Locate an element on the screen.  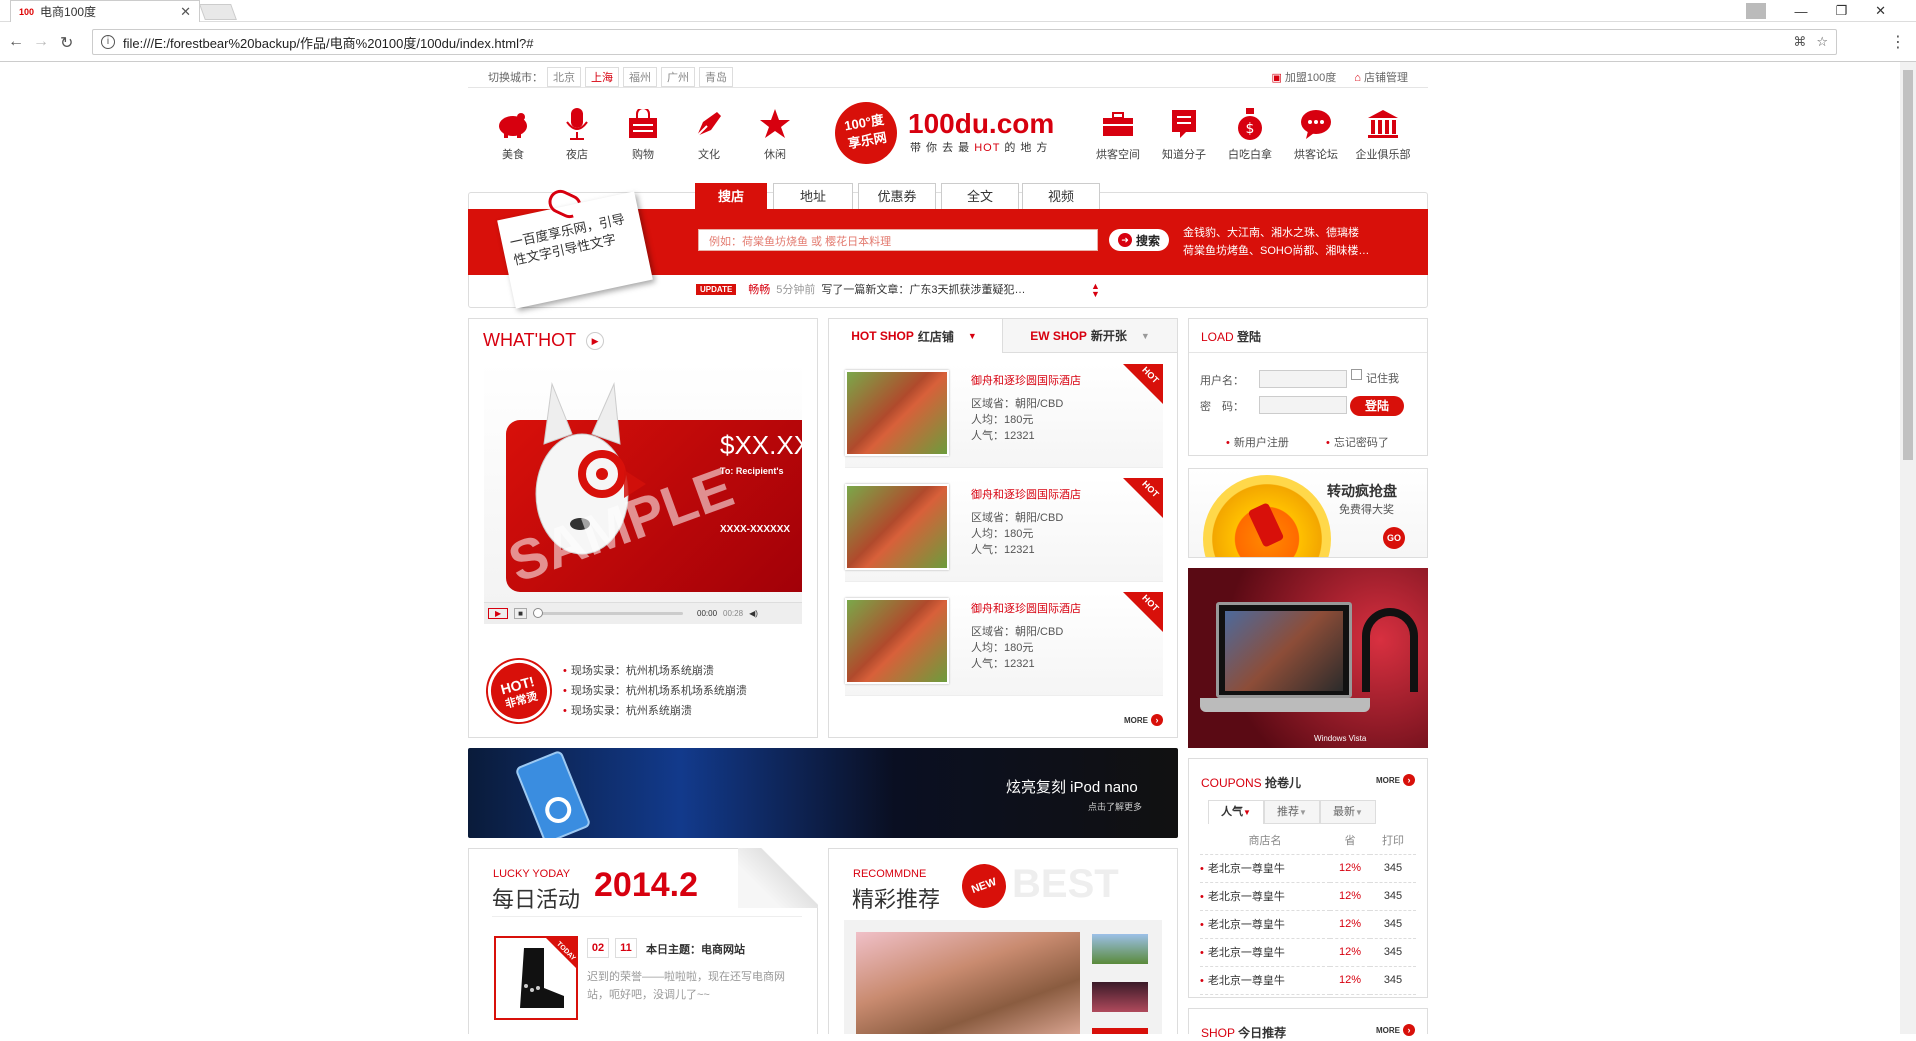
city-shanghai: 上海 is located at coordinates (602, 76).